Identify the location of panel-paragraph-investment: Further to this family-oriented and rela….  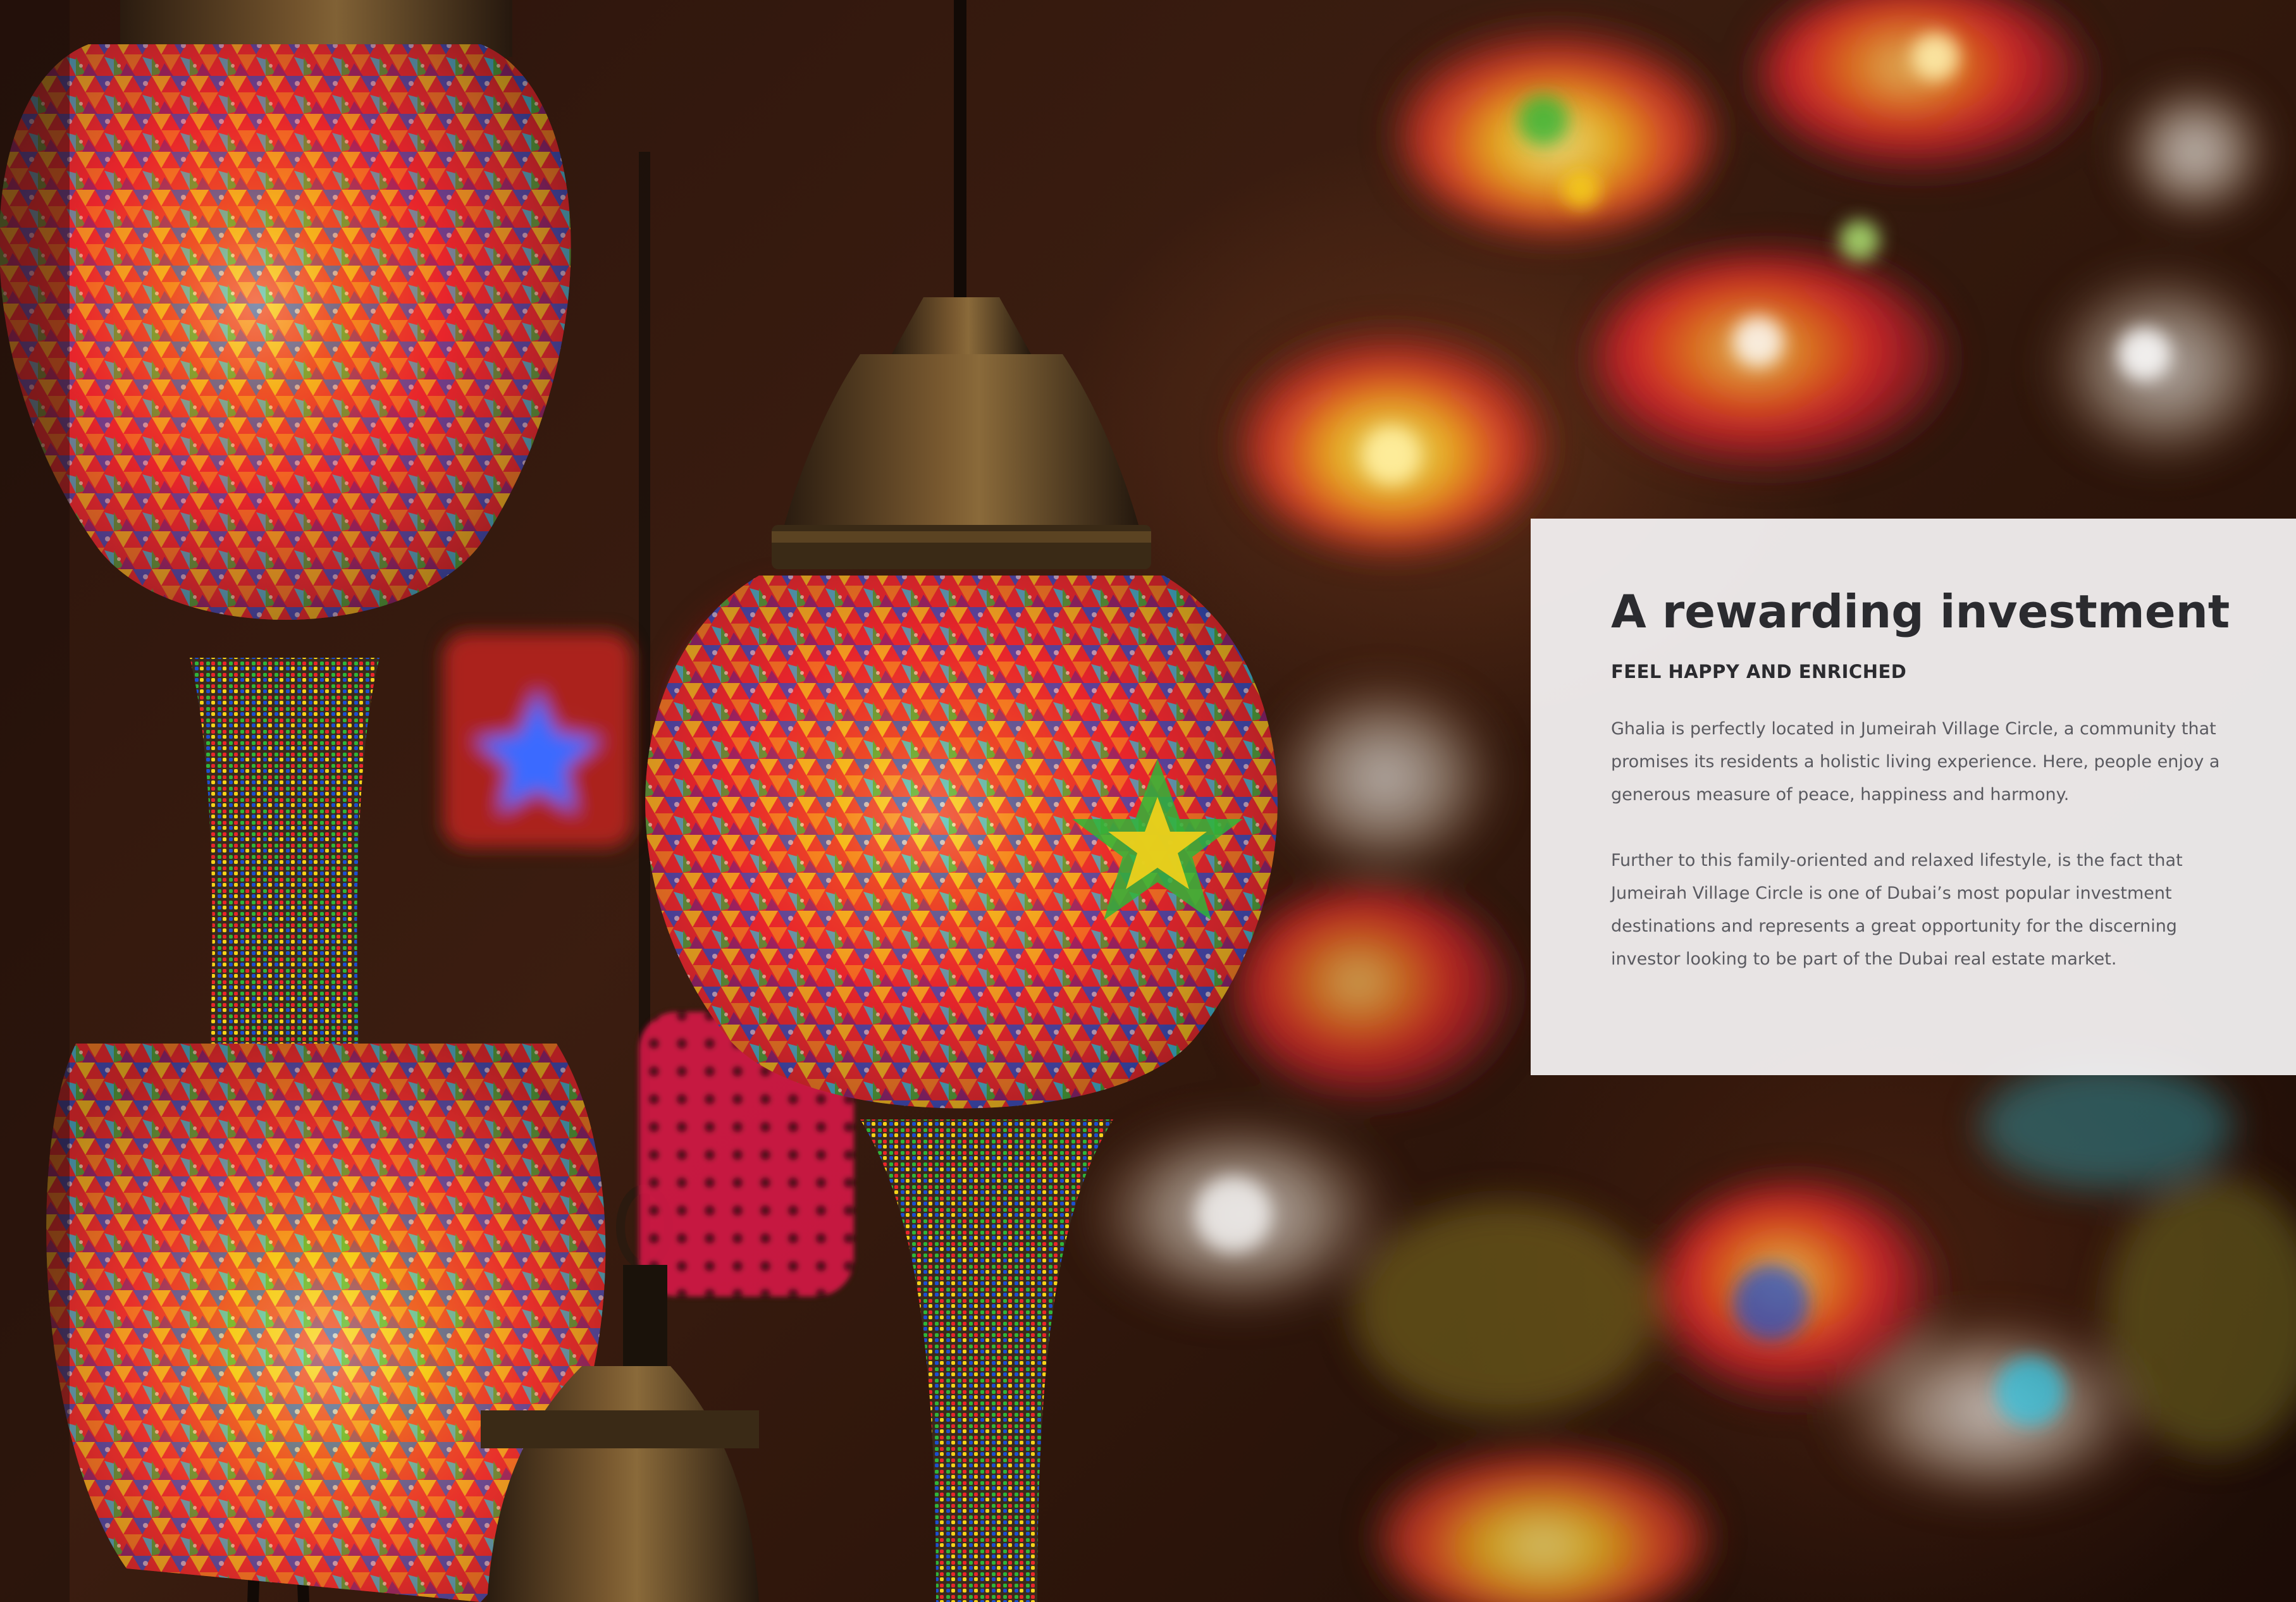
(1897, 910).